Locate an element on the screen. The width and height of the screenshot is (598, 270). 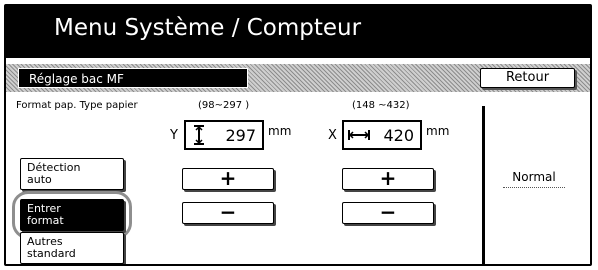
horizontal-size-icon is located at coordinates (359, 135).